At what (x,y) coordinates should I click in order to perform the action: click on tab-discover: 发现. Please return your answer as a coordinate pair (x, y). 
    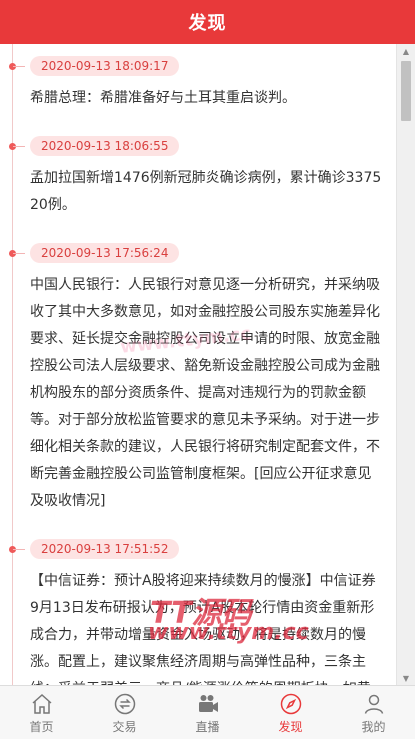
    Looking at the image, I should click on (290, 712).